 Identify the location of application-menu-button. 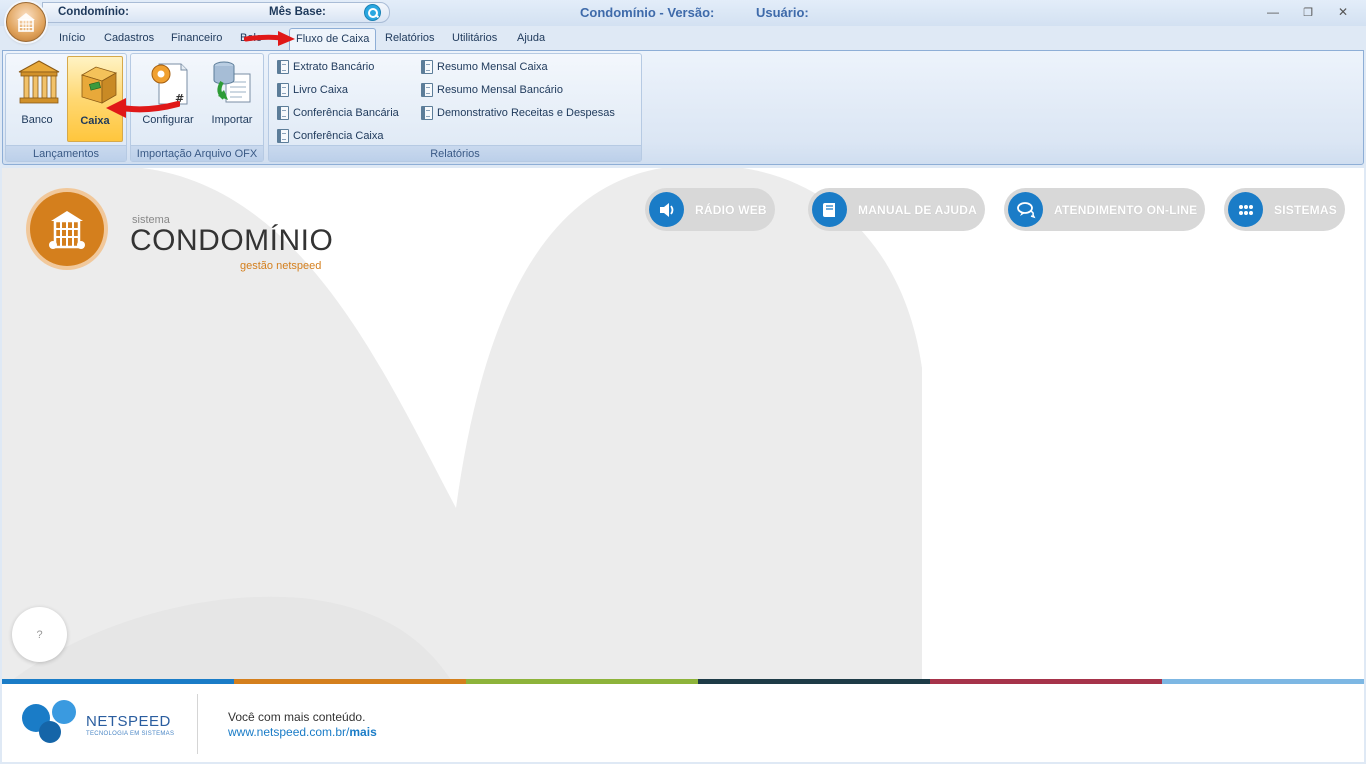
(26, 22).